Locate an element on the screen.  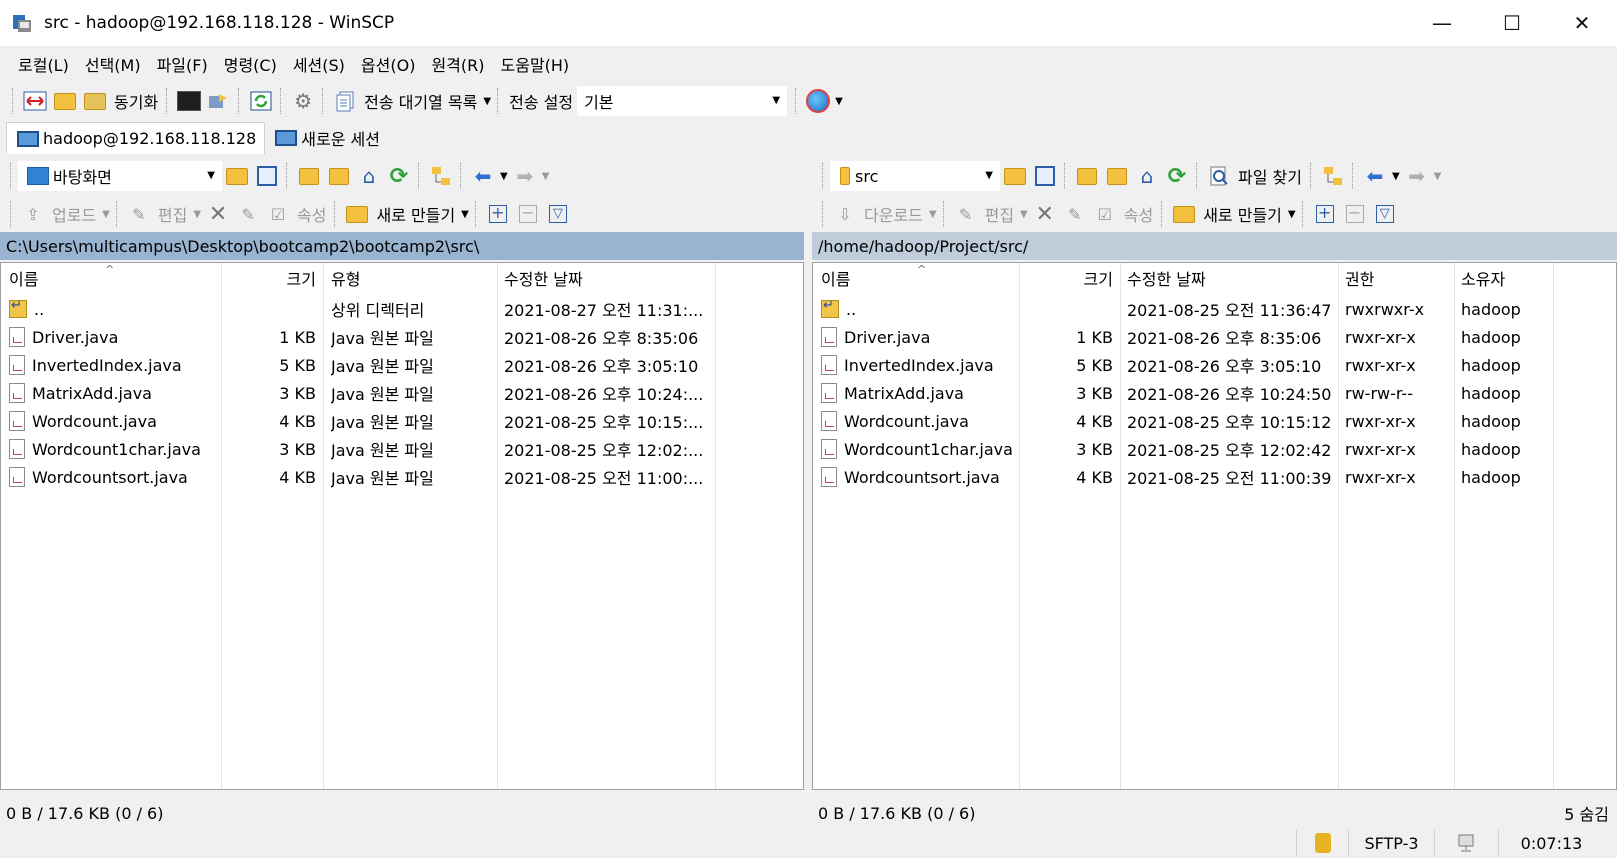
find-files-icon is located at coordinates (1219, 176).